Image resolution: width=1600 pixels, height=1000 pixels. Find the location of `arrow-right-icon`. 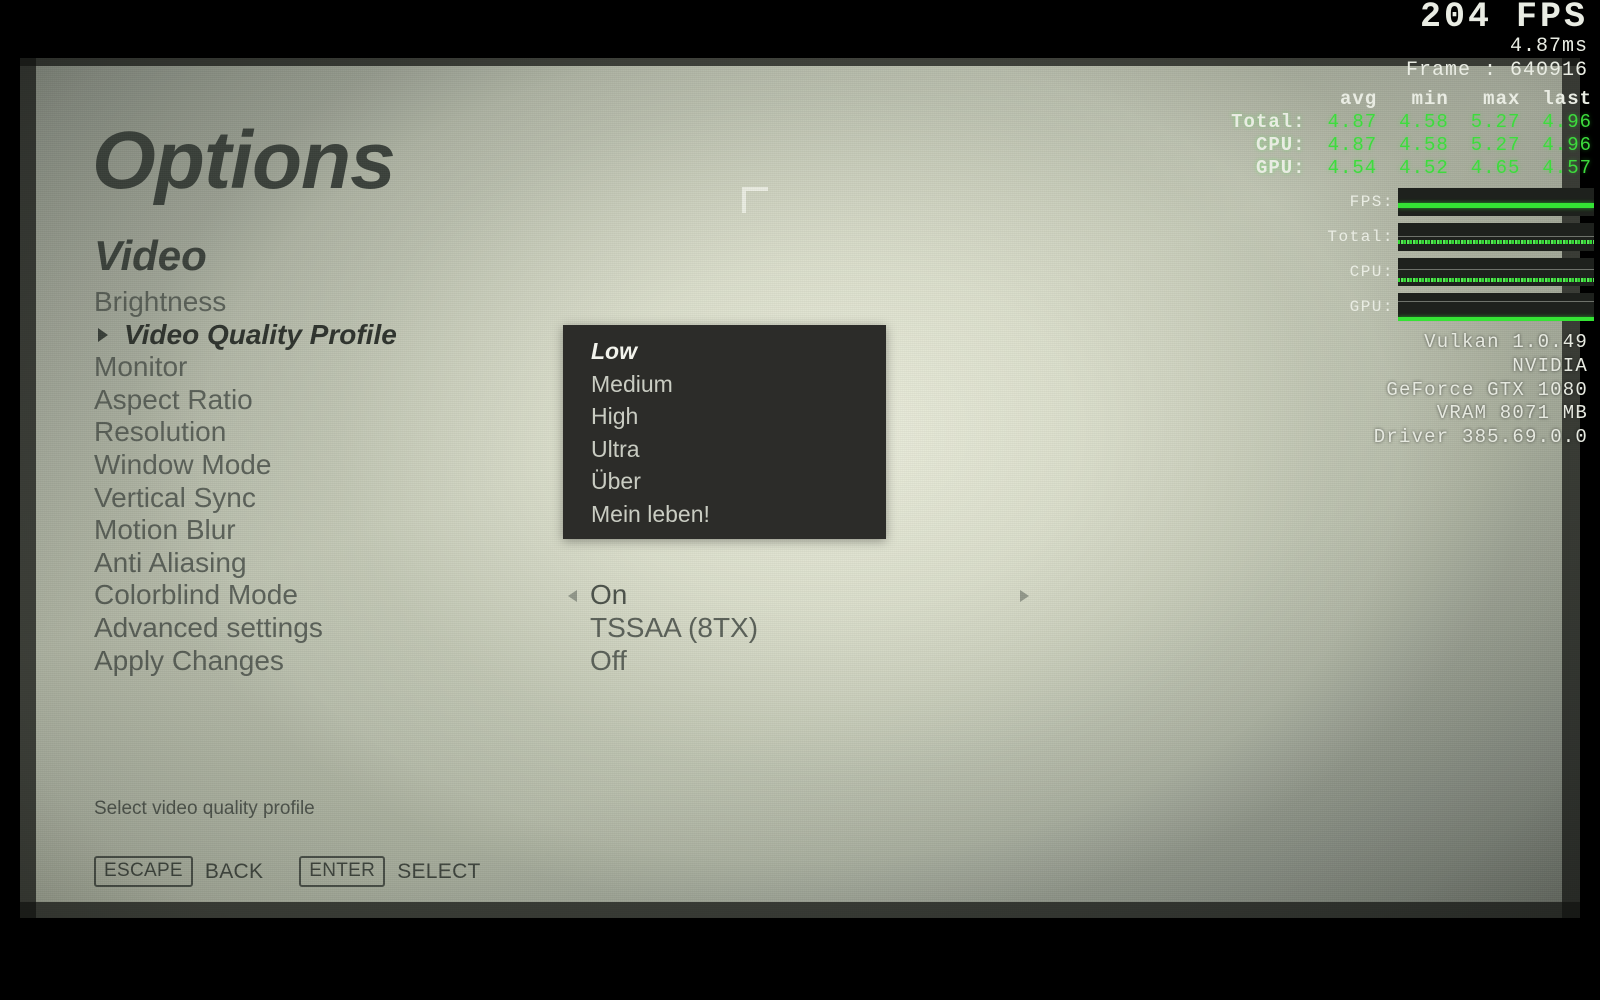

arrow-right-icon is located at coordinates (1024, 595).